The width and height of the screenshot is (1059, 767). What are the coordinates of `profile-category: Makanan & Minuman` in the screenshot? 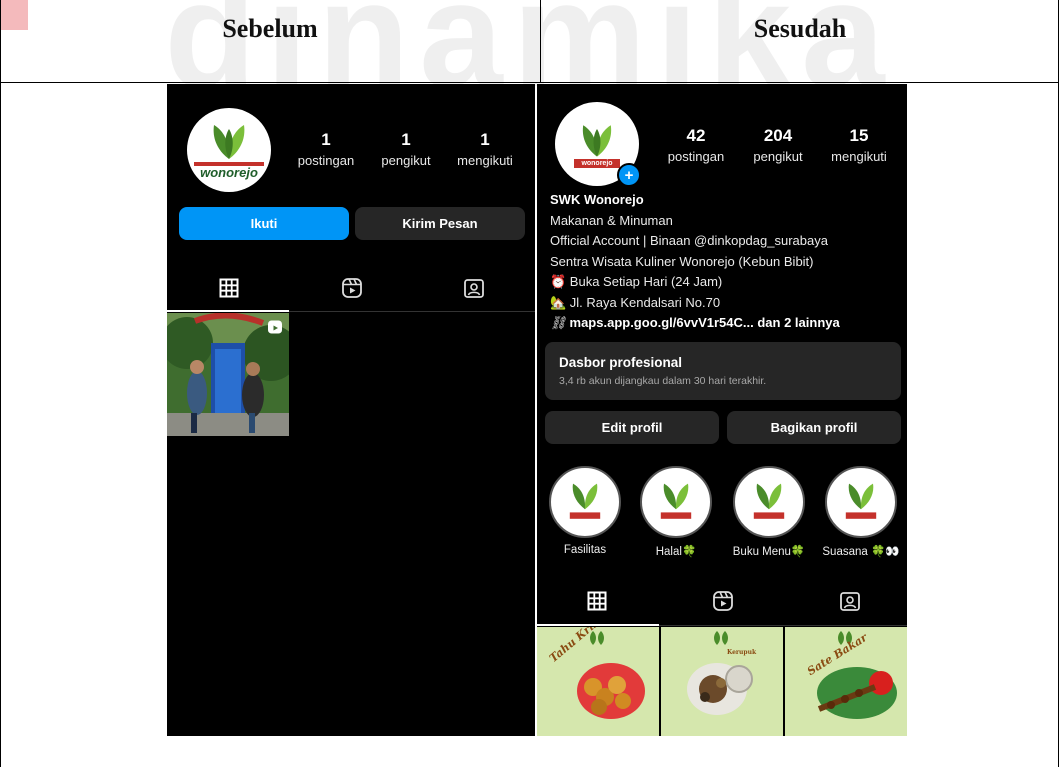 It's located at (611, 220).